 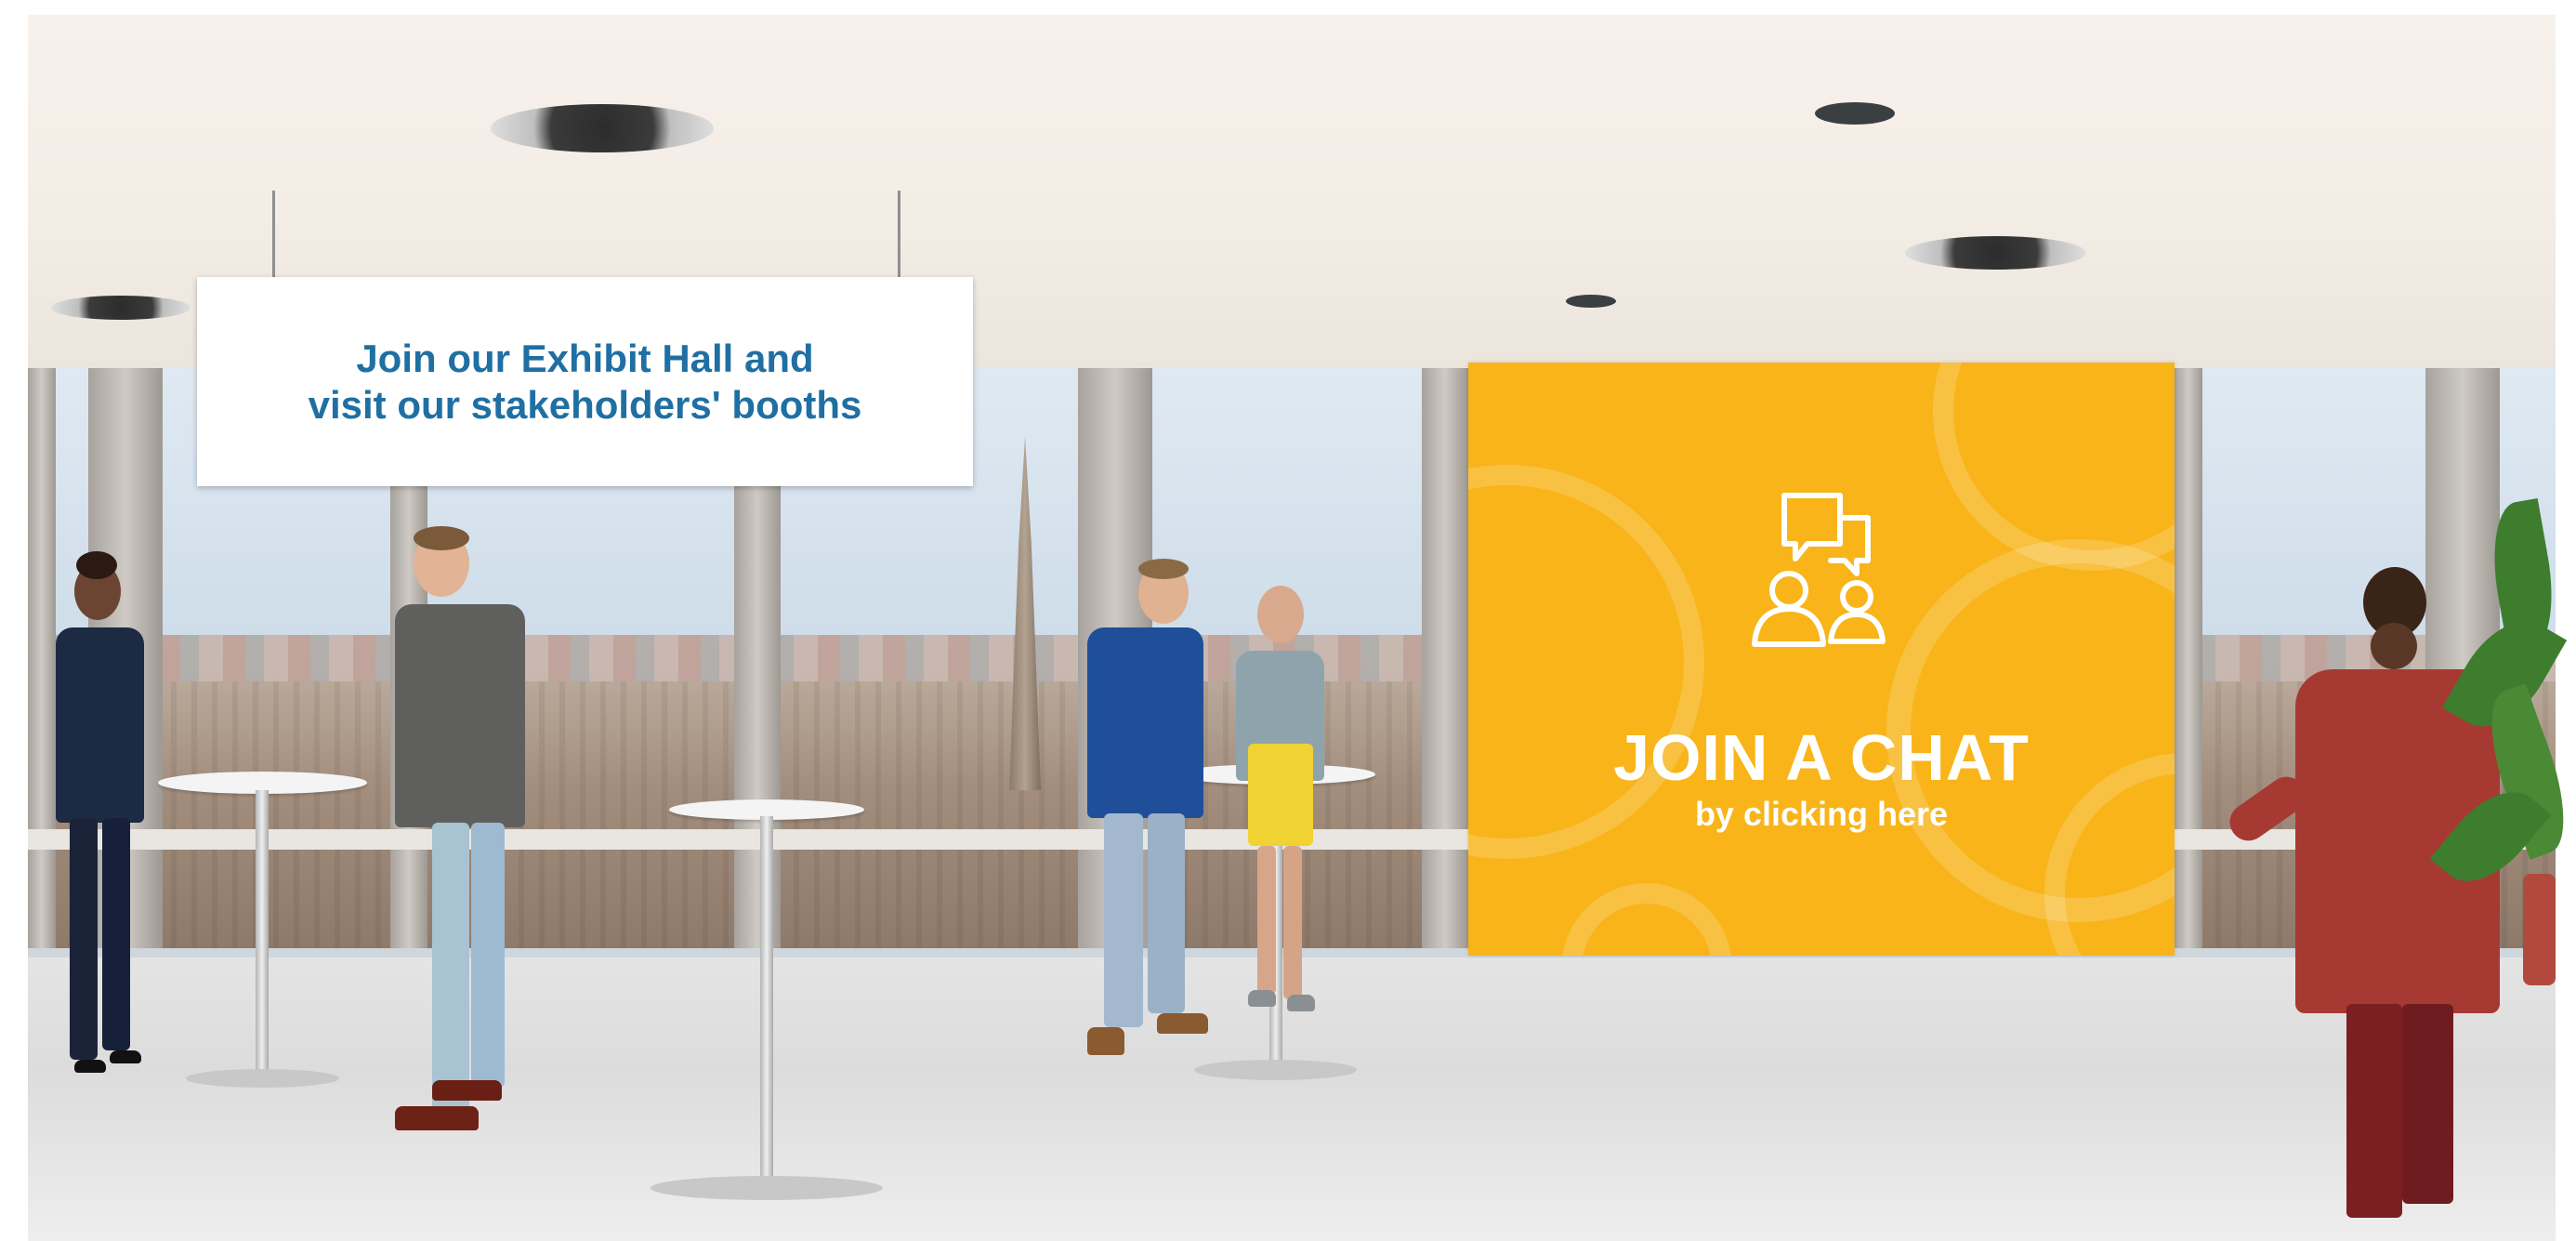 What do you see at coordinates (1821, 757) in the screenshot?
I see `chat-board-title: JOIN A CHAT` at bounding box center [1821, 757].